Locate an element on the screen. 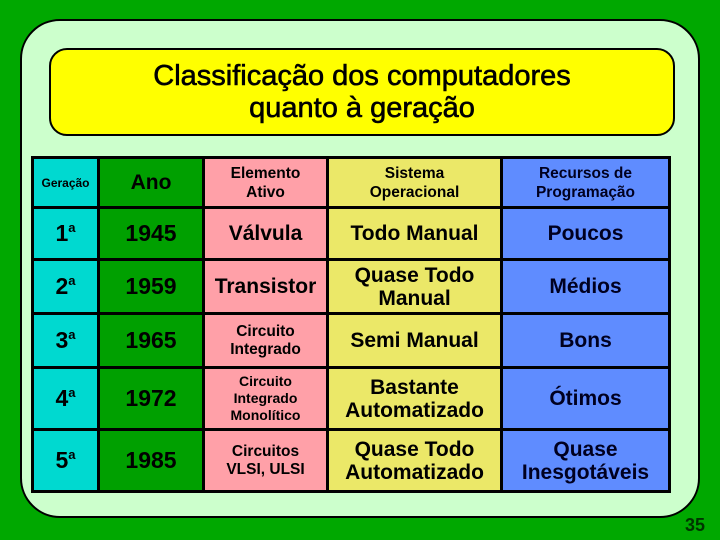 The height and width of the screenshot is (540, 720). cell-geracao: 2a is located at coordinates (65, 286).